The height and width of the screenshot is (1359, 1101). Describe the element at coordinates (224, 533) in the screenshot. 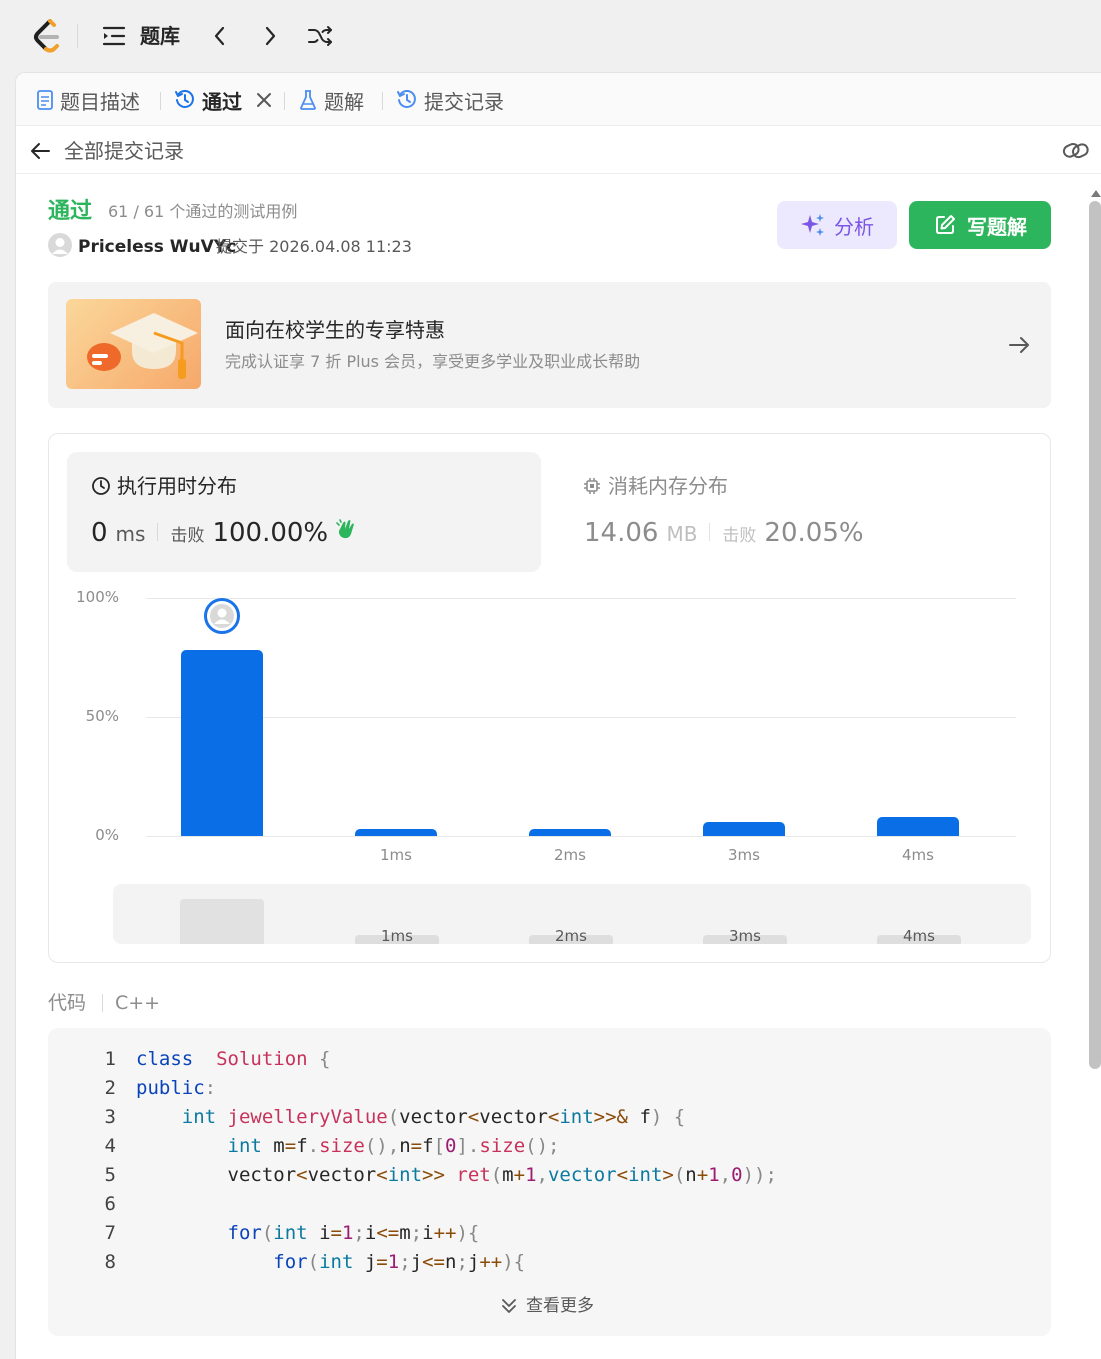

I see `runtime-values: 0 ms 击败 100.00%` at that location.